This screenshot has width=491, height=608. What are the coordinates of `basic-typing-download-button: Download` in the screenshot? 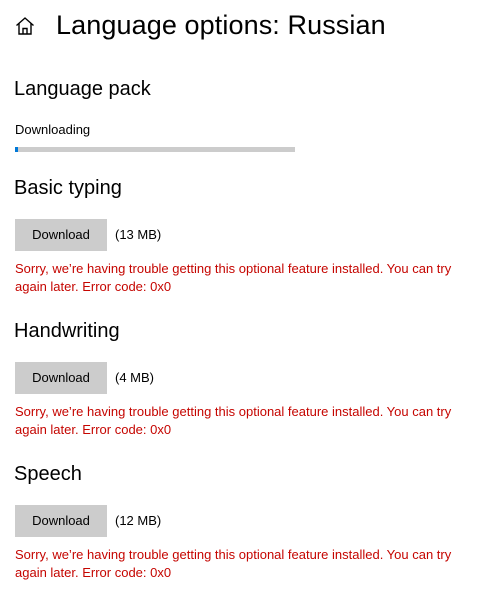 It's located at (61, 235).